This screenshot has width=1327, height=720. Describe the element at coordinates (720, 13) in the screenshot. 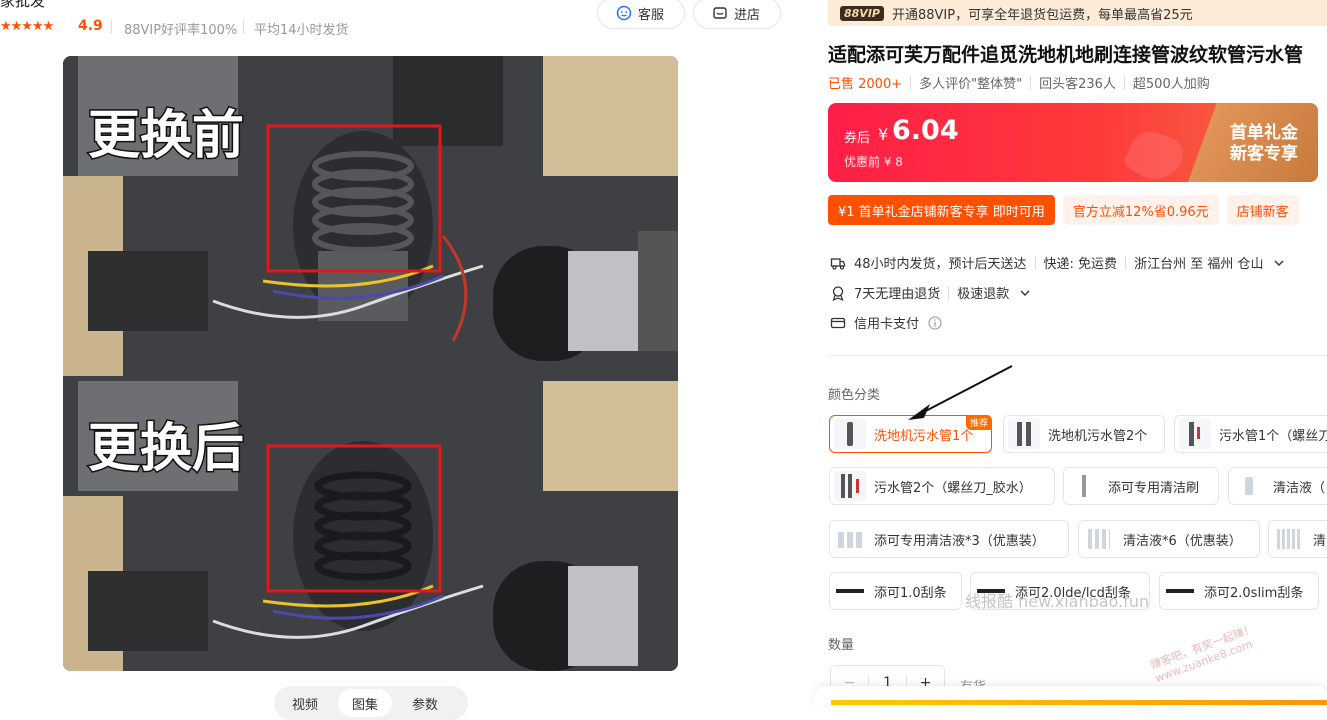

I see `shop-icon` at that location.